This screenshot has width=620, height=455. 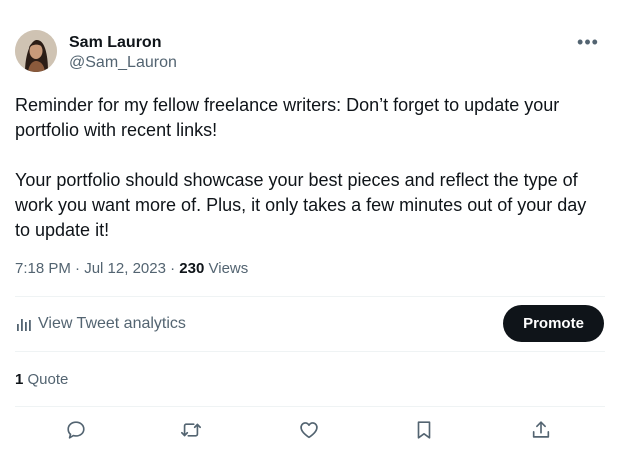 I want to click on quote-label: Quote, so click(x=48, y=379).